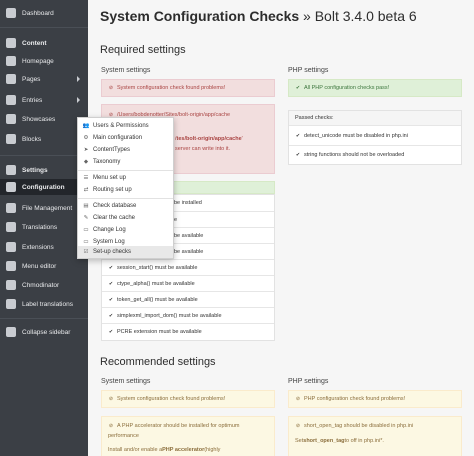 This screenshot has height=456, width=474. I want to click on sidebar-item-entries: Entries, so click(44, 100).